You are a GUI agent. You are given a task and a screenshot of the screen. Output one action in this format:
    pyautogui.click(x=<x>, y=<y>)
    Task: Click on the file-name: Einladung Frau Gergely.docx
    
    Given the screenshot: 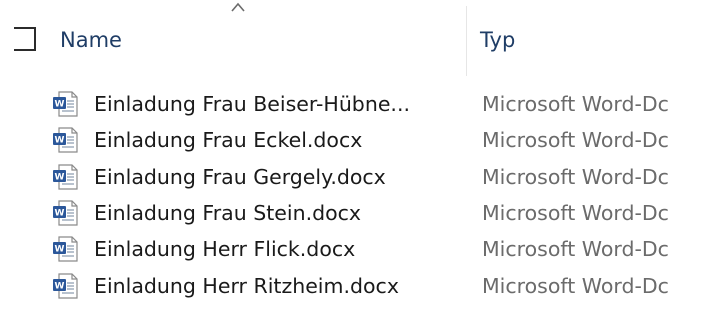 What is the action you would take?
    pyautogui.click(x=240, y=177)
    